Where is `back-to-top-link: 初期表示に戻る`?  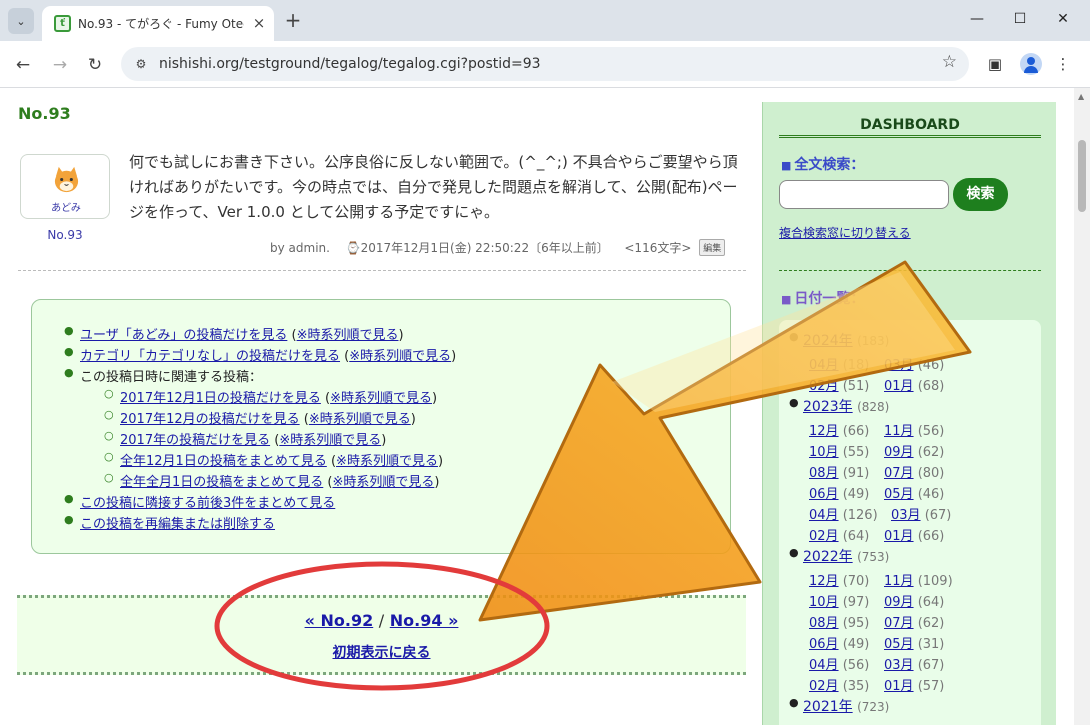
back-to-top-link: 初期表示に戻る is located at coordinates (382, 653).